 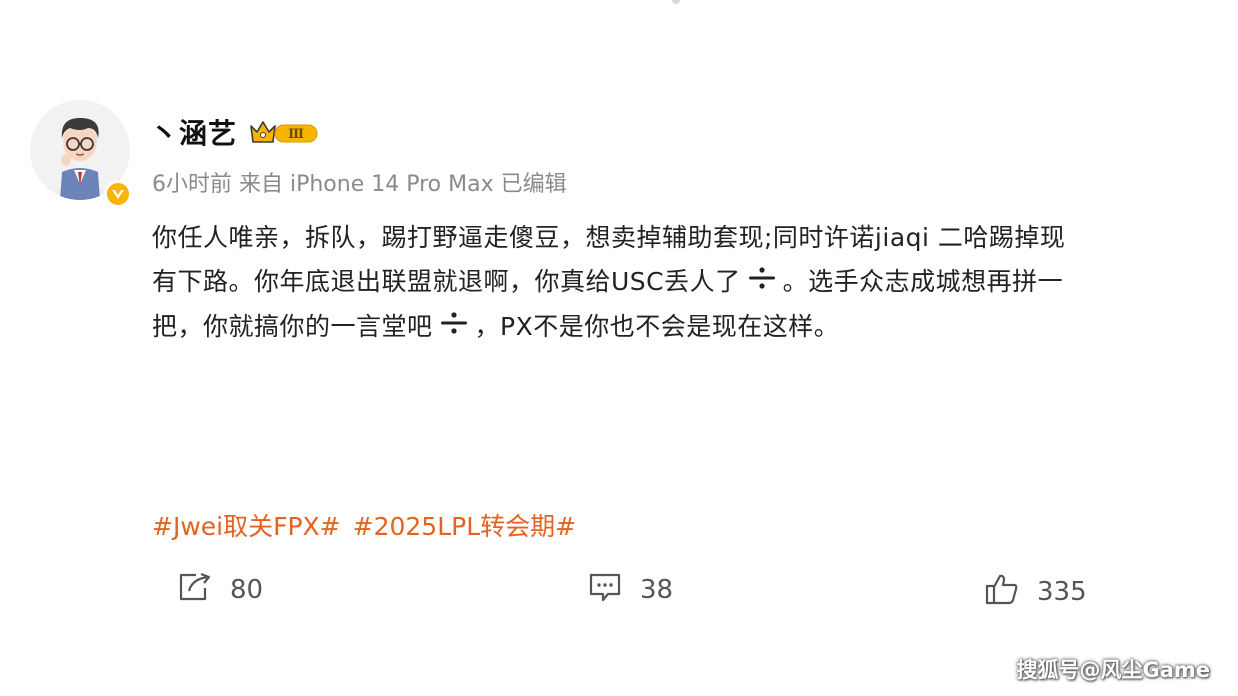 I want to click on username: 丶涵艺, so click(x=193, y=132).